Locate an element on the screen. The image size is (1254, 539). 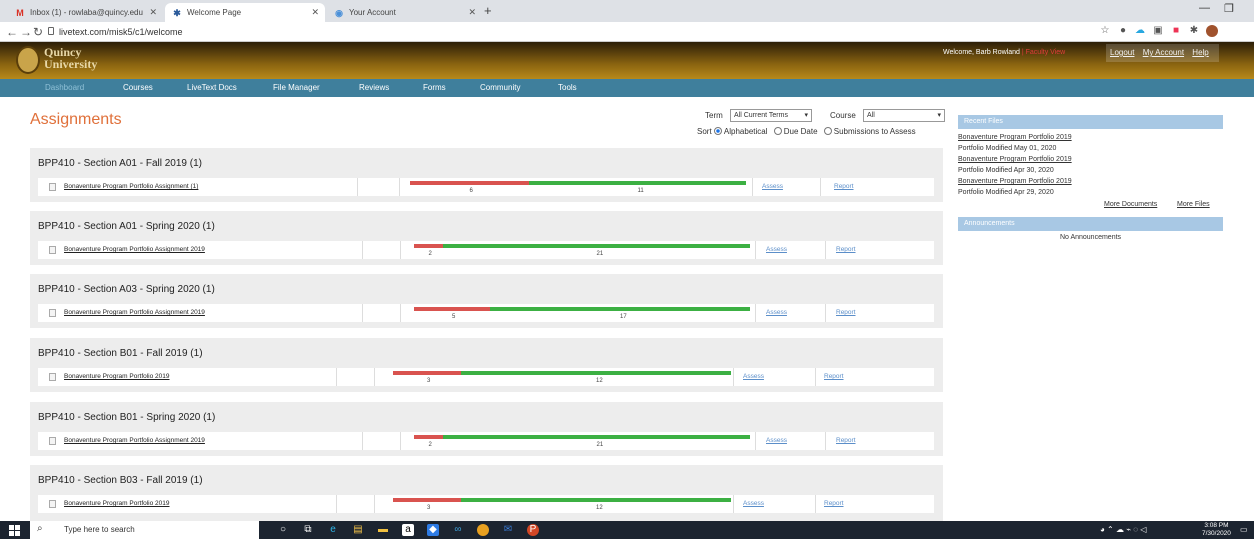
my-account-link: My Account is located at coordinates (1163, 52).